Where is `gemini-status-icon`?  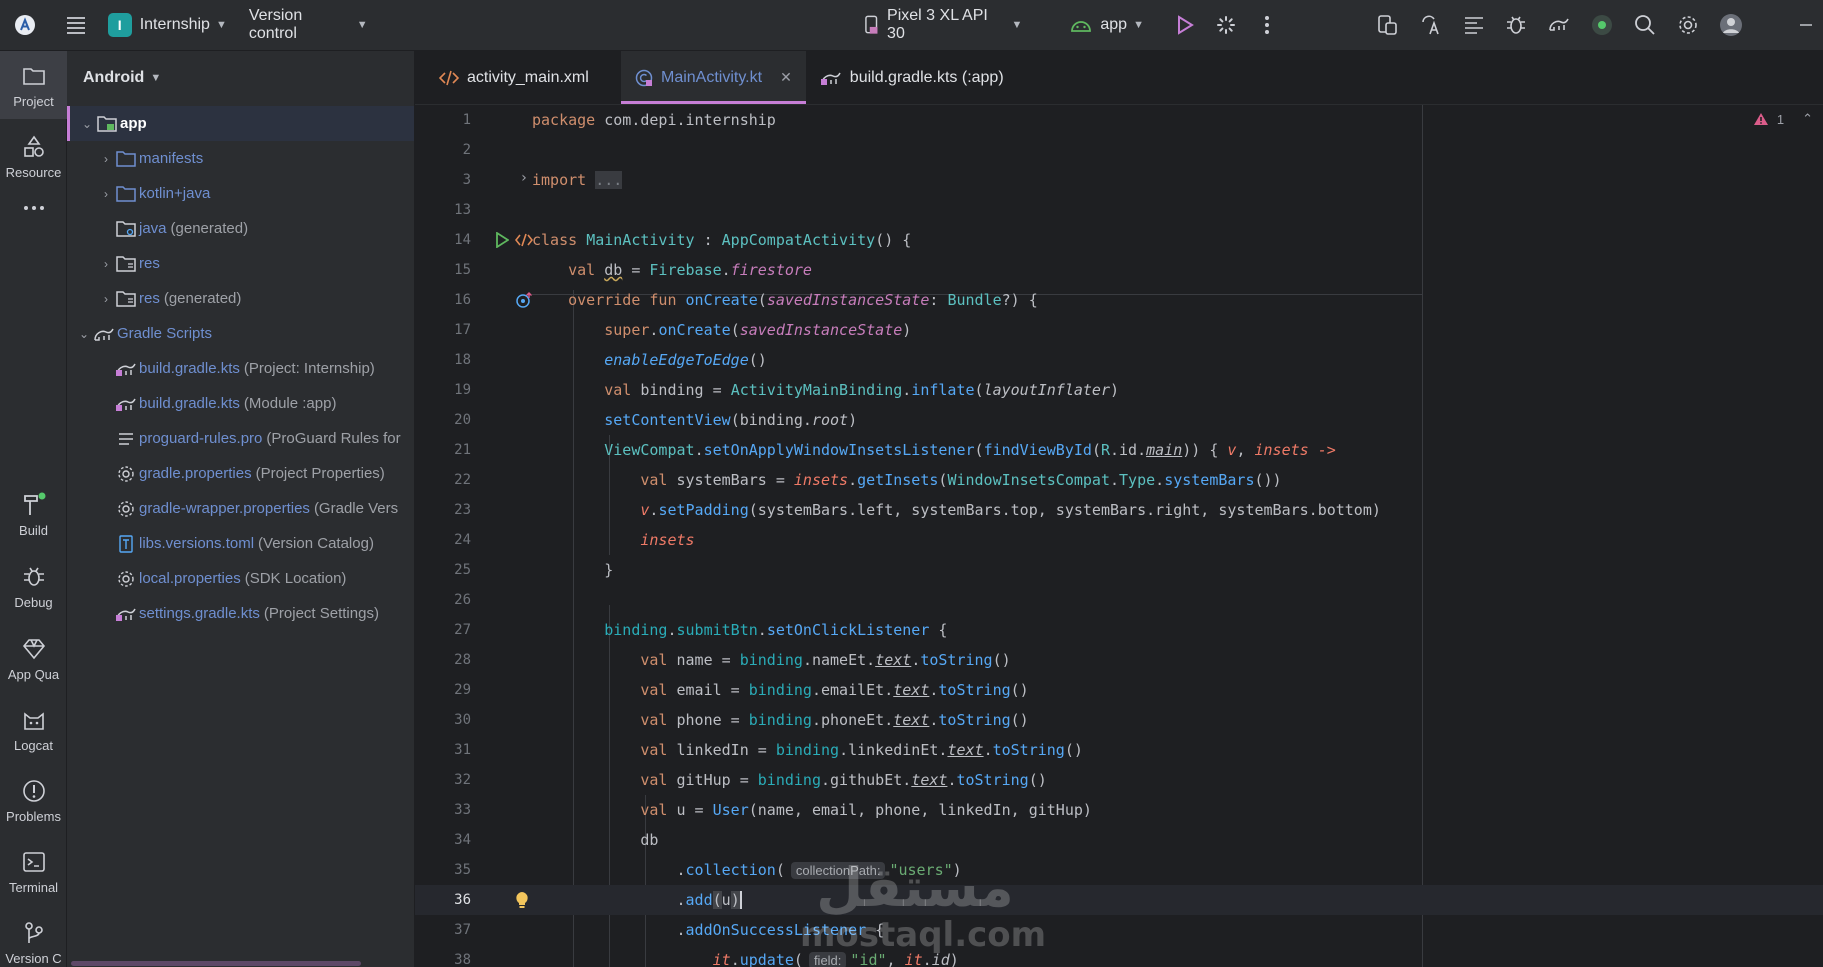
gemini-status-icon is located at coordinates (1602, 25).